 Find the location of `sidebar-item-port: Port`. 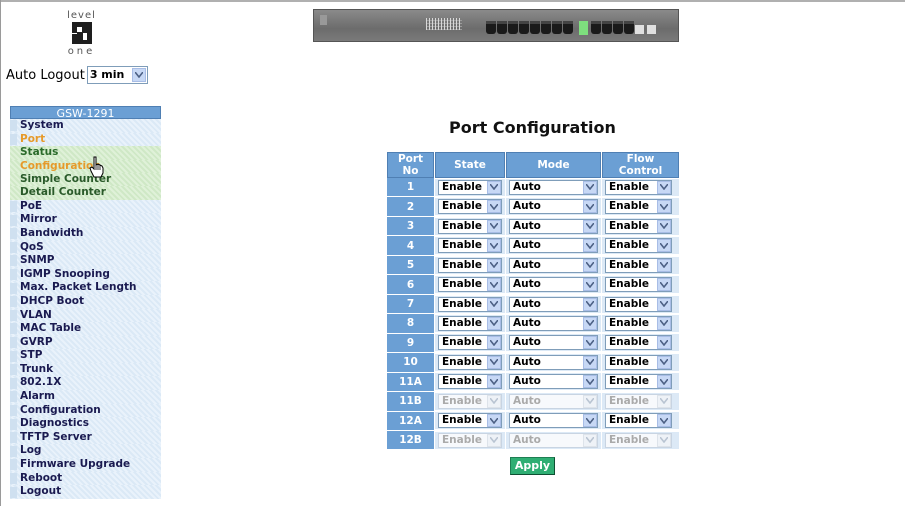

sidebar-item-port: Port is located at coordinates (85, 139).